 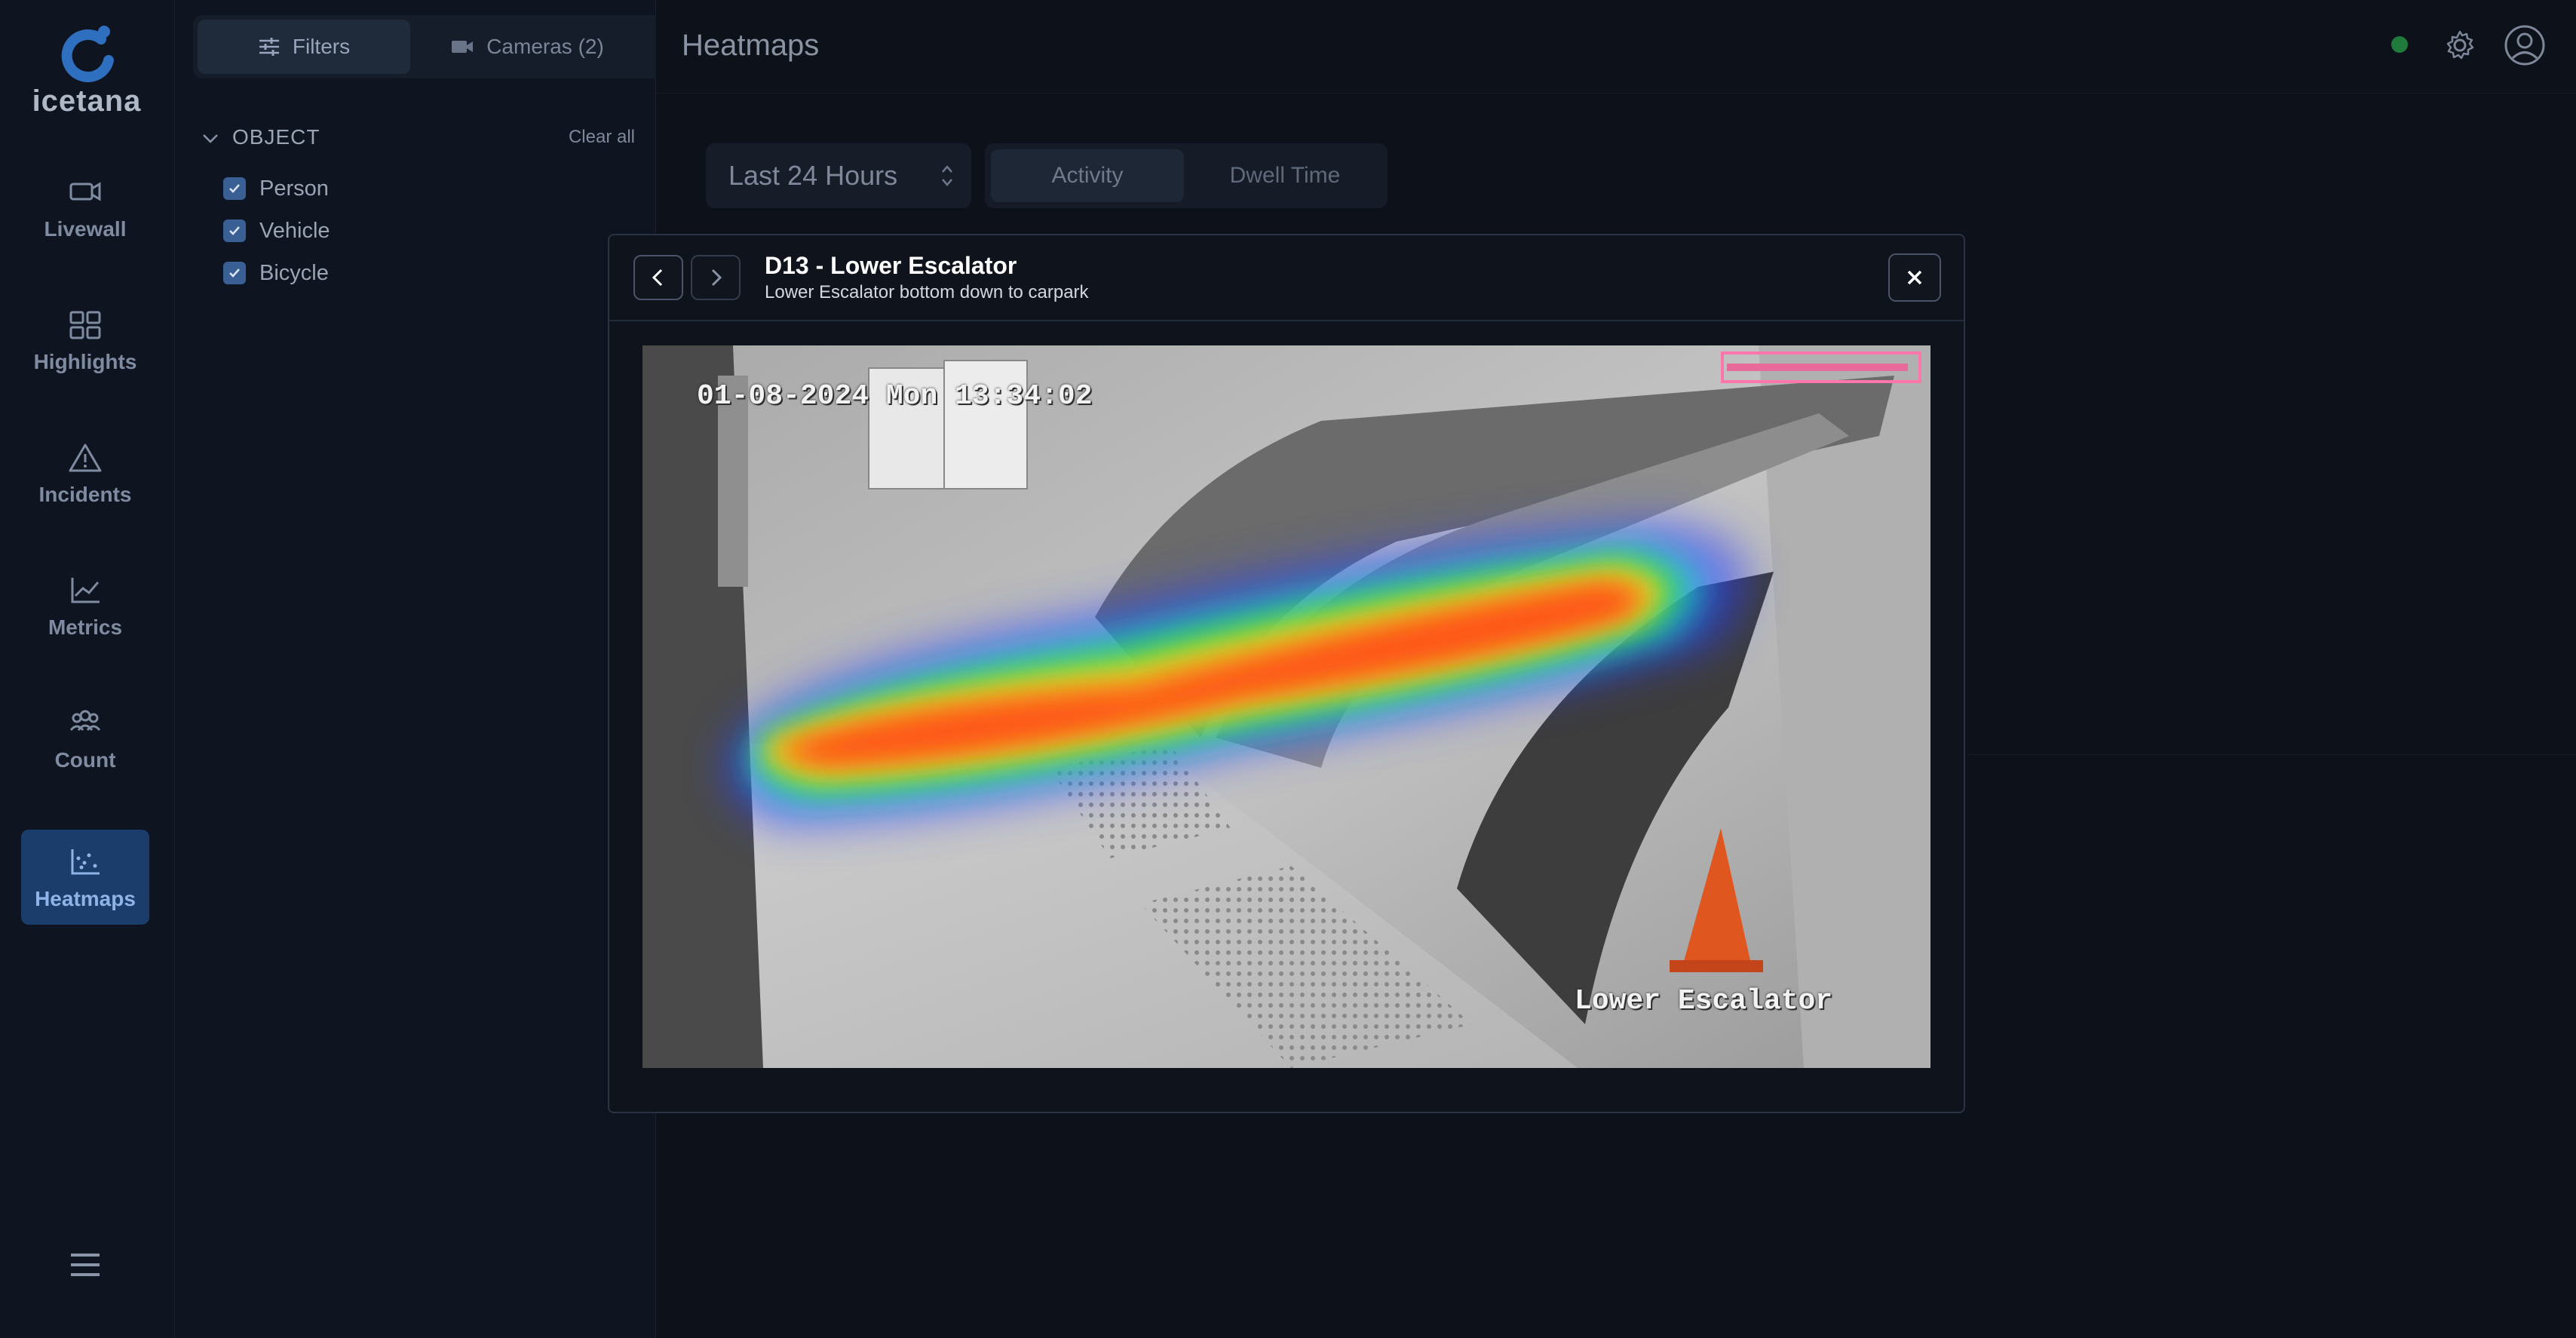 I want to click on content-divider, so click(x=2272, y=754).